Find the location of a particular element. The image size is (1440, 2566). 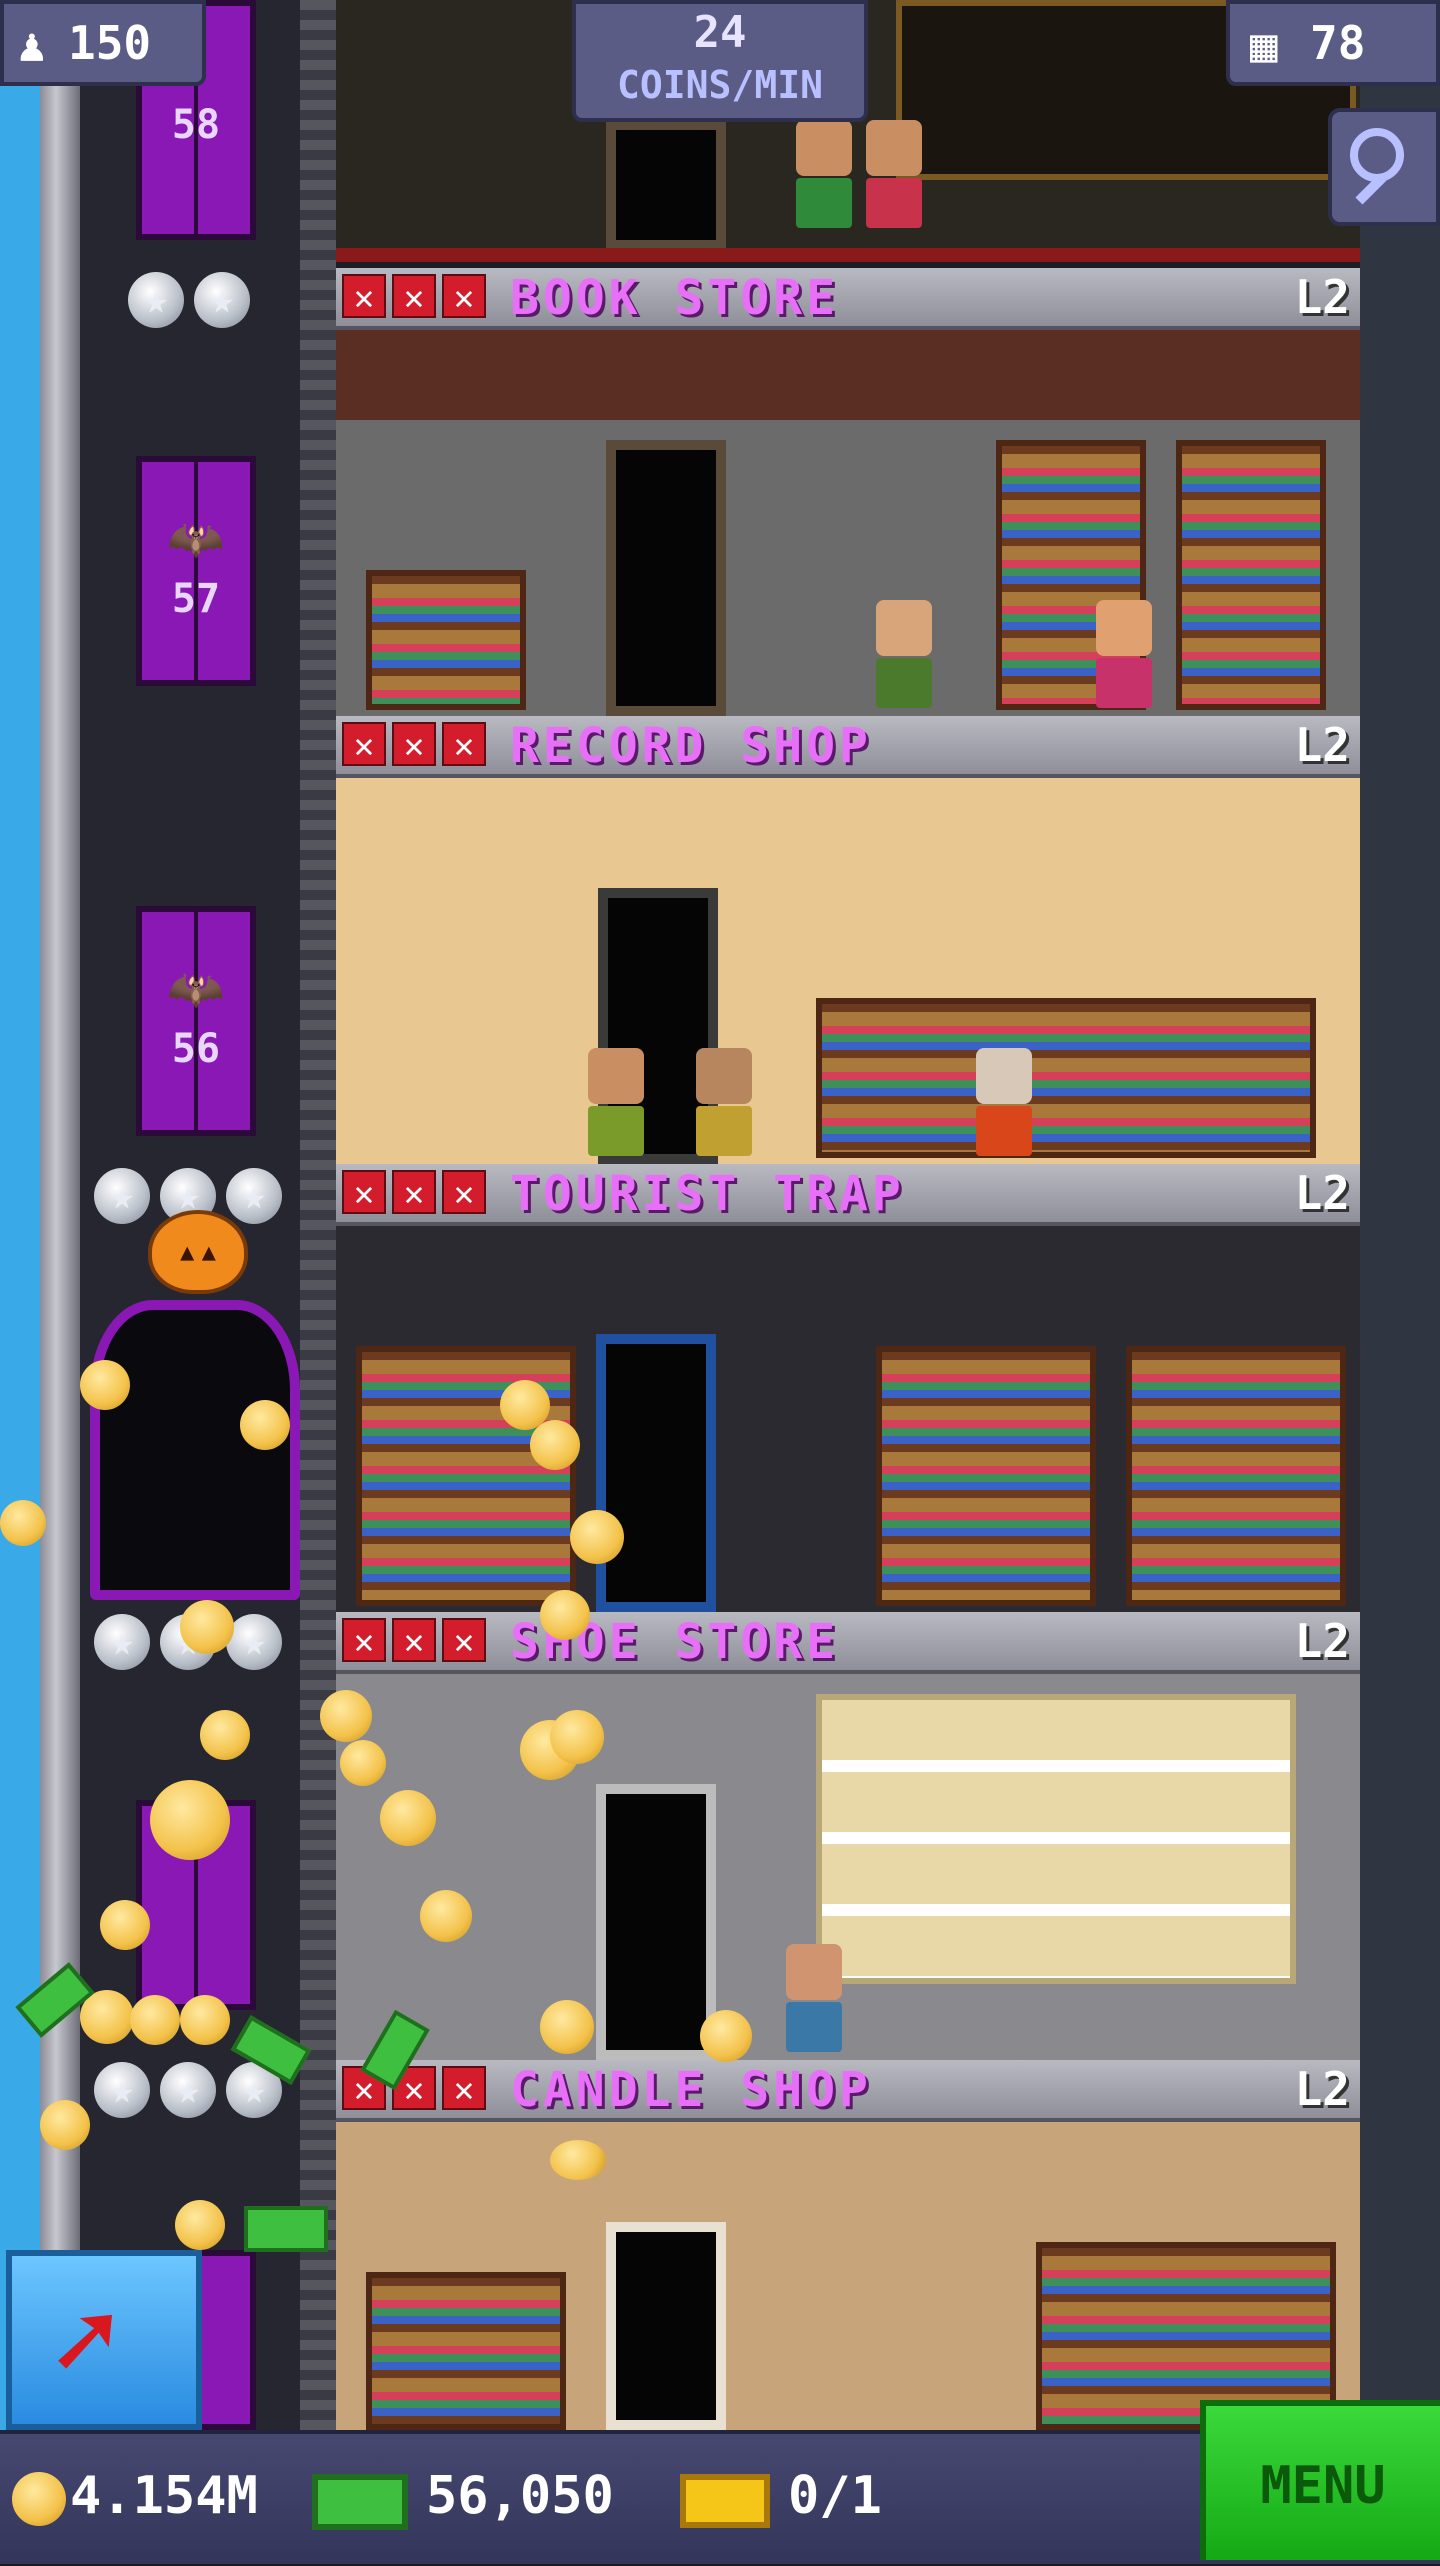

candle-shelf is located at coordinates (466, 2351).